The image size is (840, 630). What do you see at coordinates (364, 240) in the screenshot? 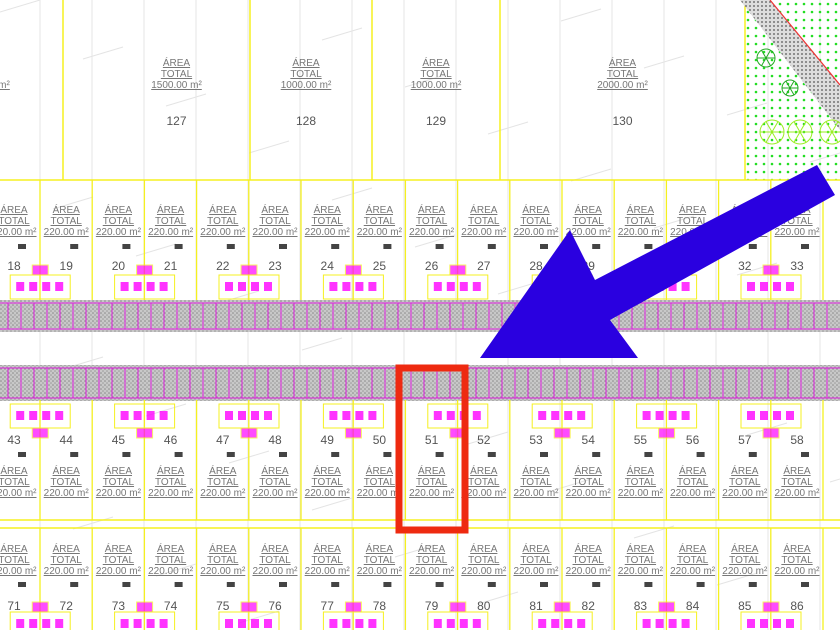
I see `lot-25: ÁREATOTAL220.00 m² 25` at bounding box center [364, 240].